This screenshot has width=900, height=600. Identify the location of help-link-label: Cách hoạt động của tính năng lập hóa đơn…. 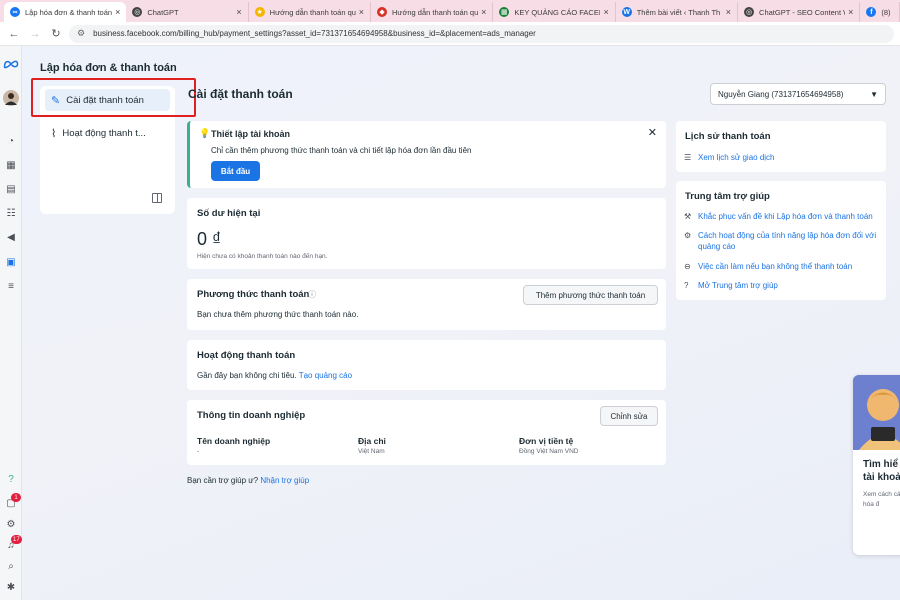
(787, 241).